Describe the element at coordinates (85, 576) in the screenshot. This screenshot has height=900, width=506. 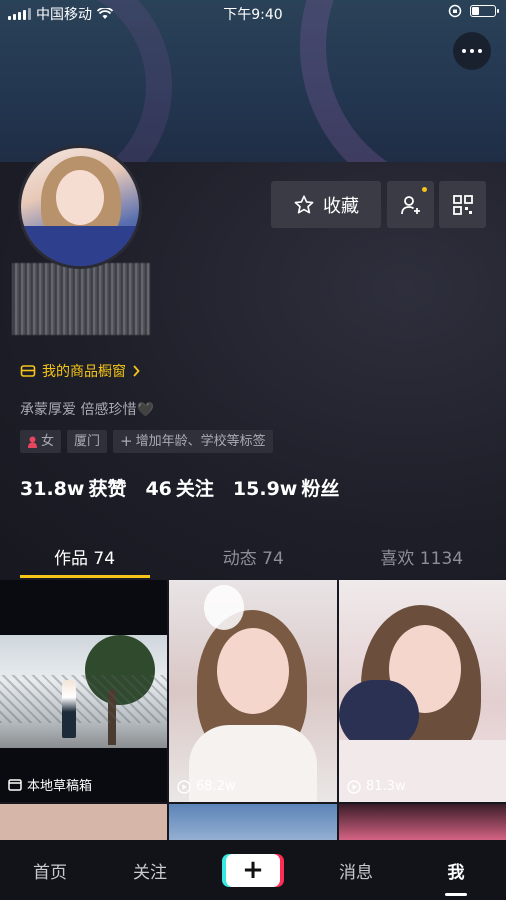
I see `tab-active-indicator` at that location.